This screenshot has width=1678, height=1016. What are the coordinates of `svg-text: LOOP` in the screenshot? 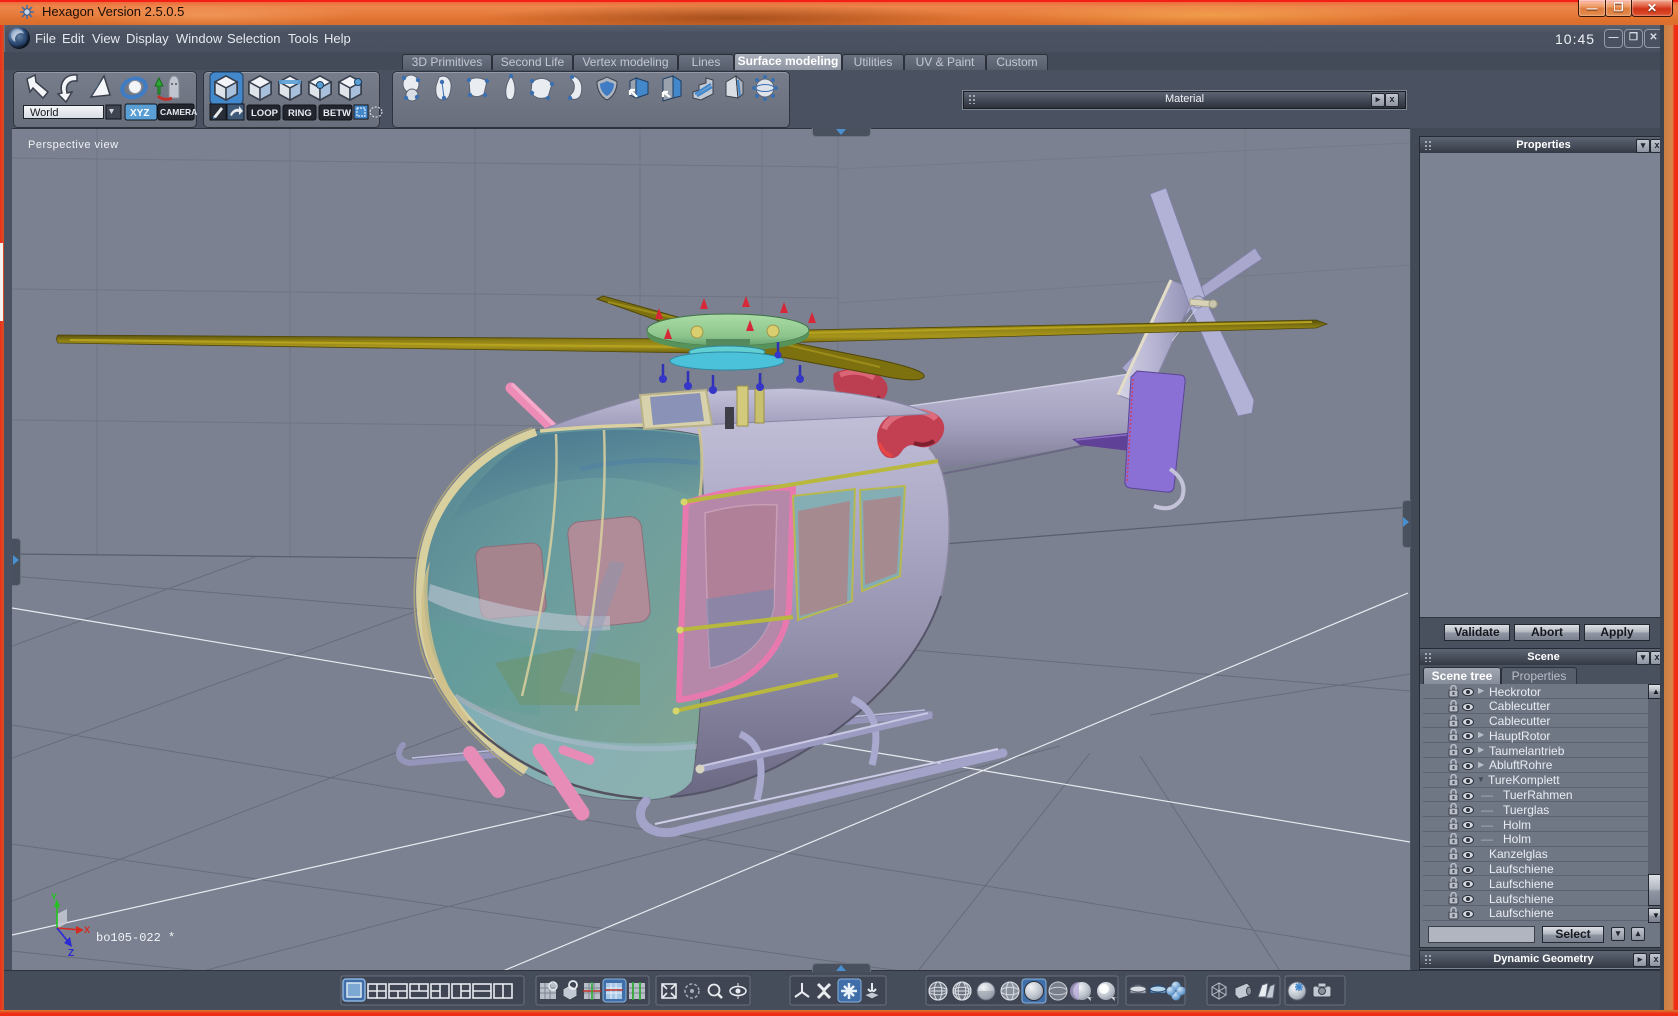 It's located at (265, 113).